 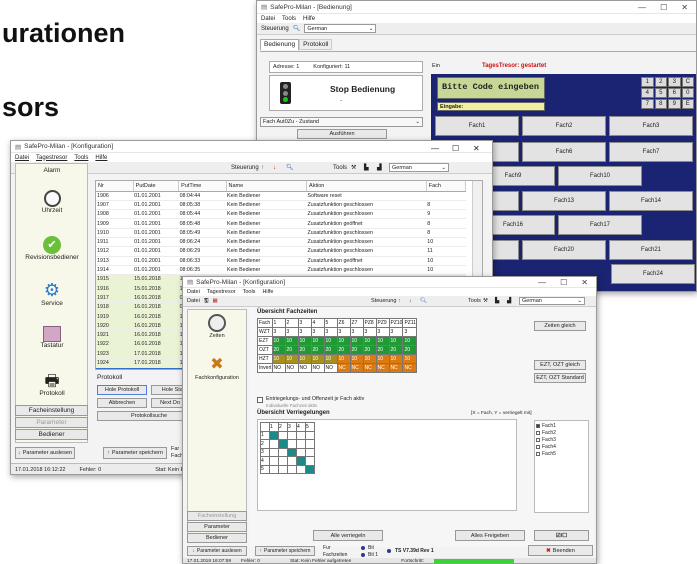 What do you see at coordinates (202, 186) in the screenshot?
I see `column-header-puttime: PutTime` at bounding box center [202, 186].